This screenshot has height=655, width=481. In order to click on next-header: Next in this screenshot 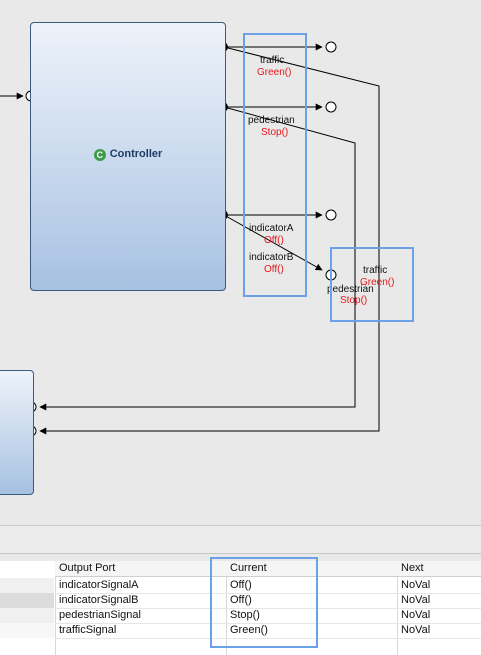, I will do `click(439, 569)`.